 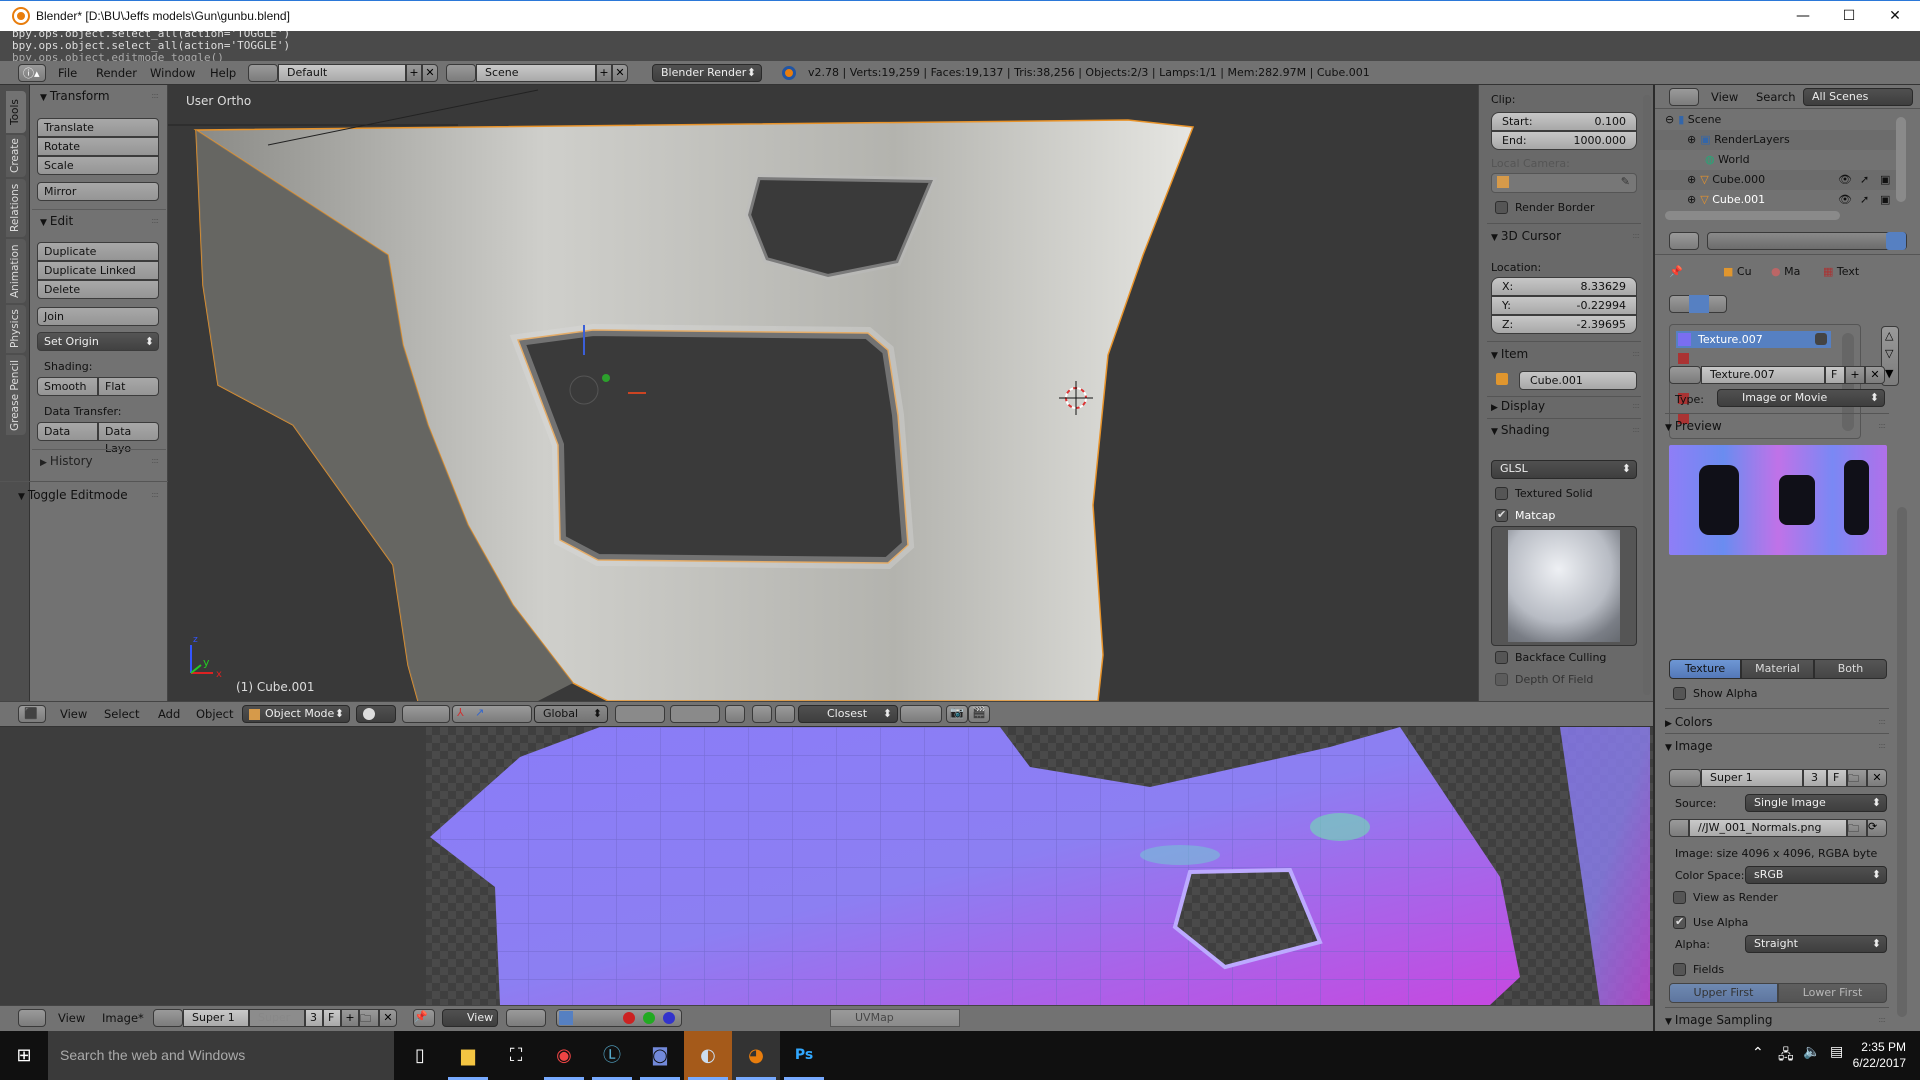 I want to click on view-as-render-checkbox, so click(x=1679, y=897).